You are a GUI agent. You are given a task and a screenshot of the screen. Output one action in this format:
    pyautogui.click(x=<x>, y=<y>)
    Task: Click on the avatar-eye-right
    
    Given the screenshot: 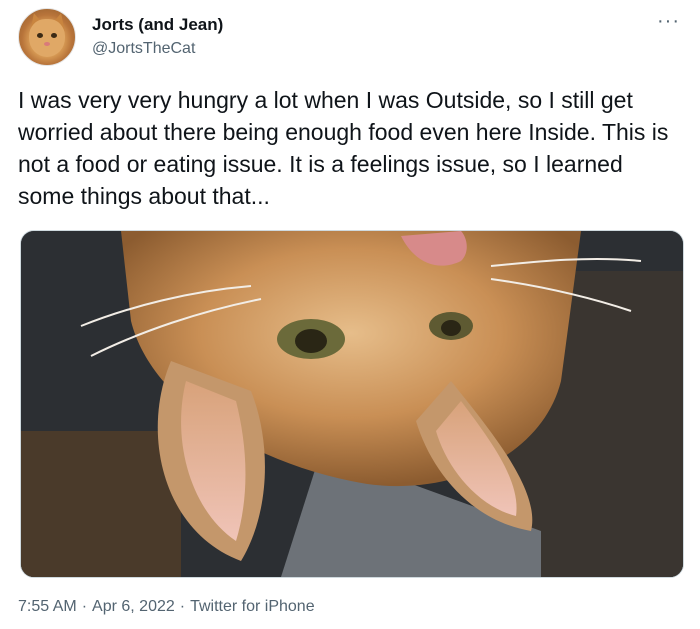 What is the action you would take?
    pyautogui.click(x=54, y=35)
    